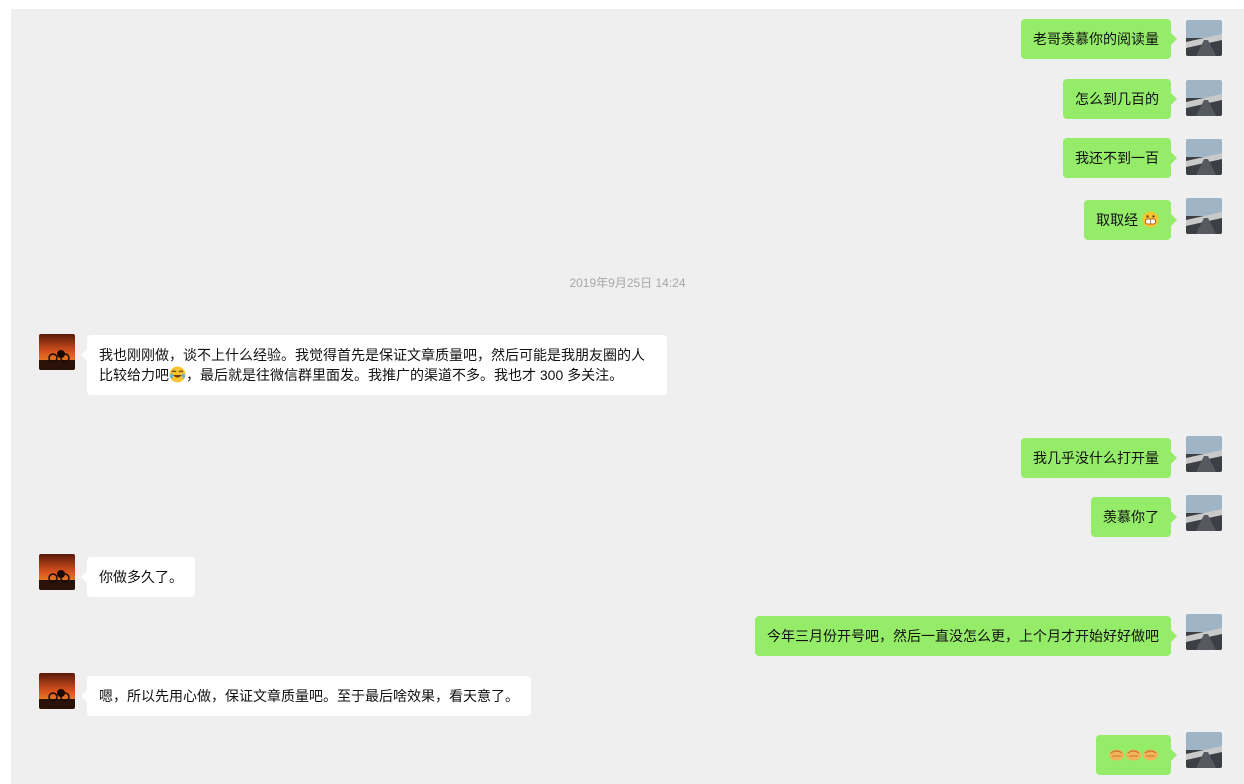 This screenshot has width=1244, height=784. What do you see at coordinates (1131, 517) in the screenshot?
I see `message-text: 羡慕你了` at bounding box center [1131, 517].